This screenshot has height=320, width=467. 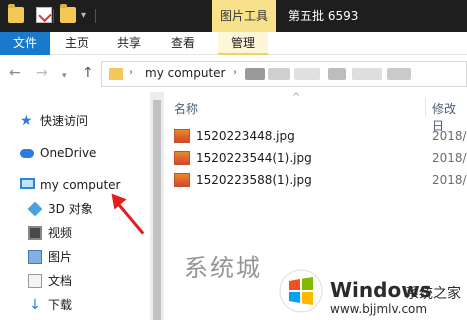 What do you see at coordinates (323, 16) in the screenshot?
I see `window-title: 第五批 6593` at bounding box center [323, 16].